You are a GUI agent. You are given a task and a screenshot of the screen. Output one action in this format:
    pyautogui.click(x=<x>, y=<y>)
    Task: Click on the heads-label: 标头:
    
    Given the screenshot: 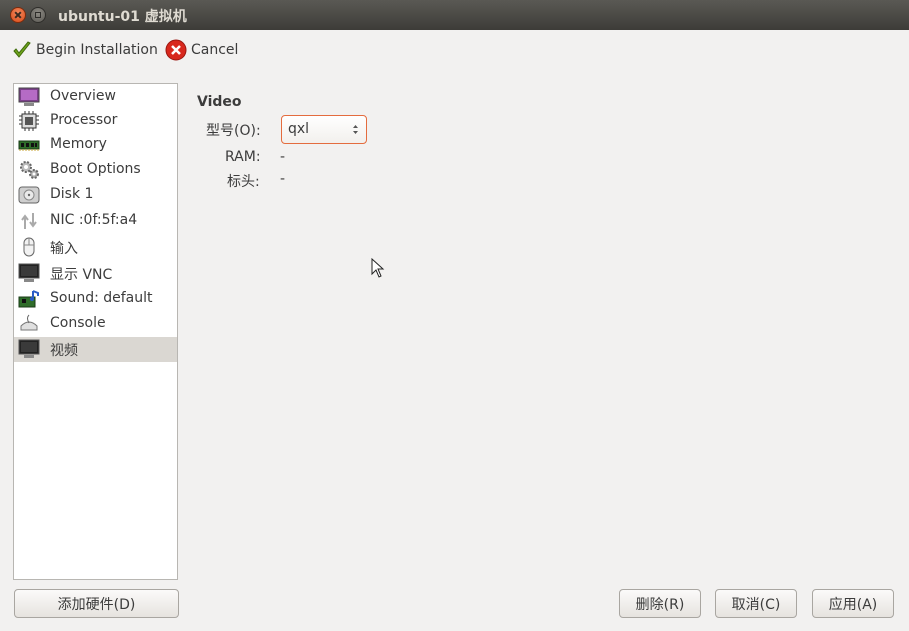 What is the action you would take?
    pyautogui.click(x=243, y=182)
    